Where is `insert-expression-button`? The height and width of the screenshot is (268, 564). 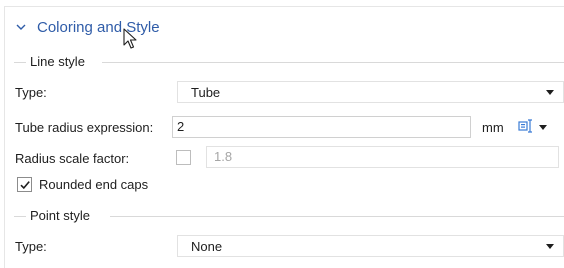 insert-expression-button is located at coordinates (532, 127).